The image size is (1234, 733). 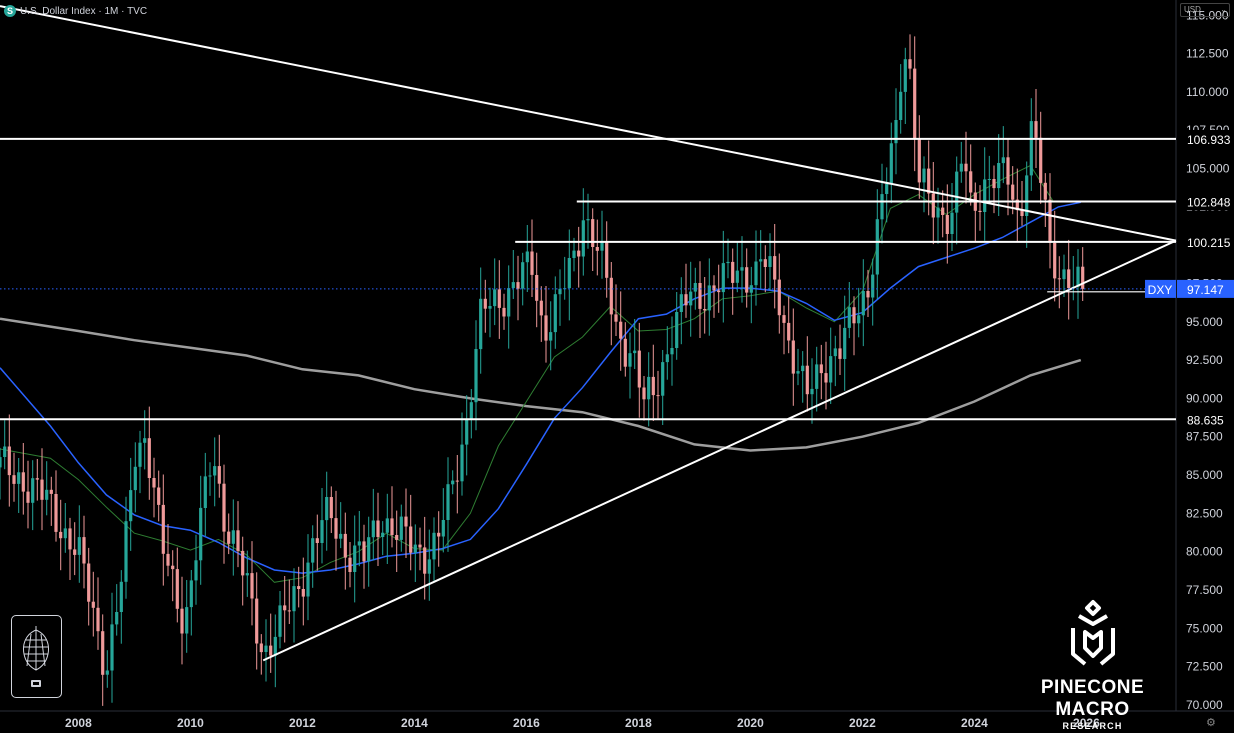 I want to click on x-tick-label: 2018, so click(x=638, y=723).